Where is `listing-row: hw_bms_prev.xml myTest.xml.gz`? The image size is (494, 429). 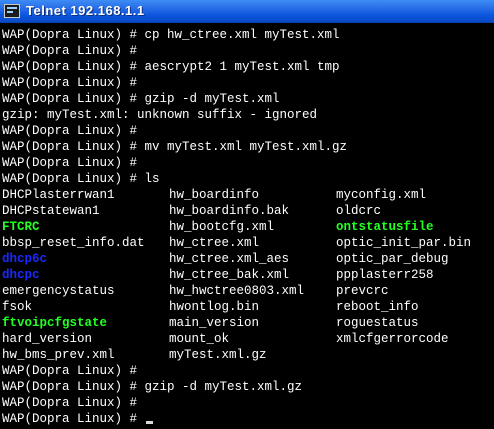
listing-row: hw_bms_prev.xml myTest.xml.gz is located at coordinates (248, 355).